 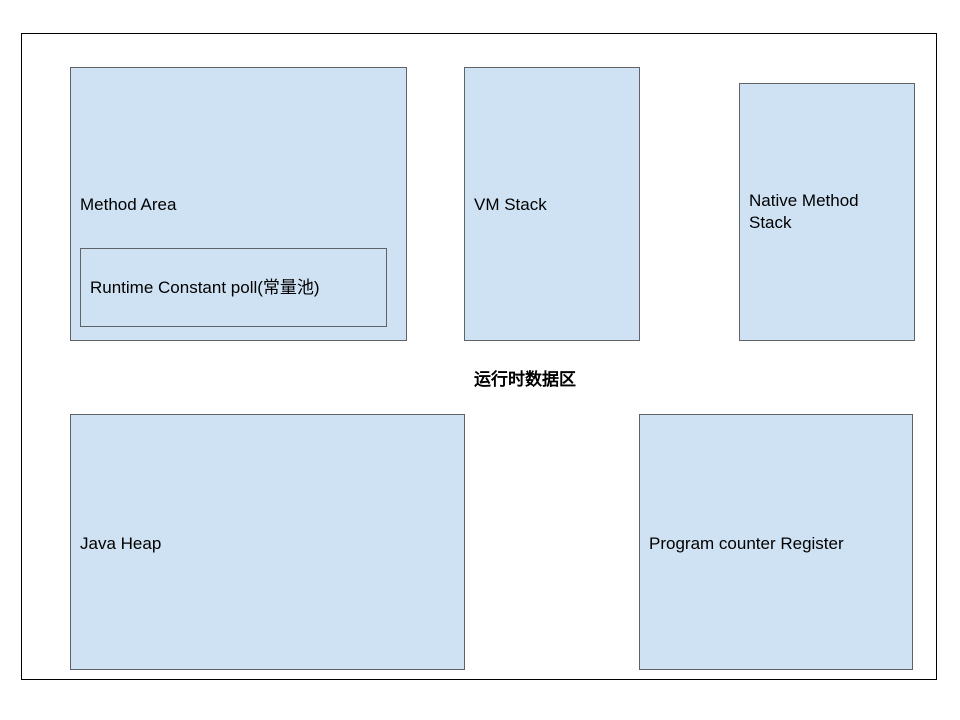 What do you see at coordinates (510, 204) in the screenshot?
I see `vm-stack-label: VM Stack` at bounding box center [510, 204].